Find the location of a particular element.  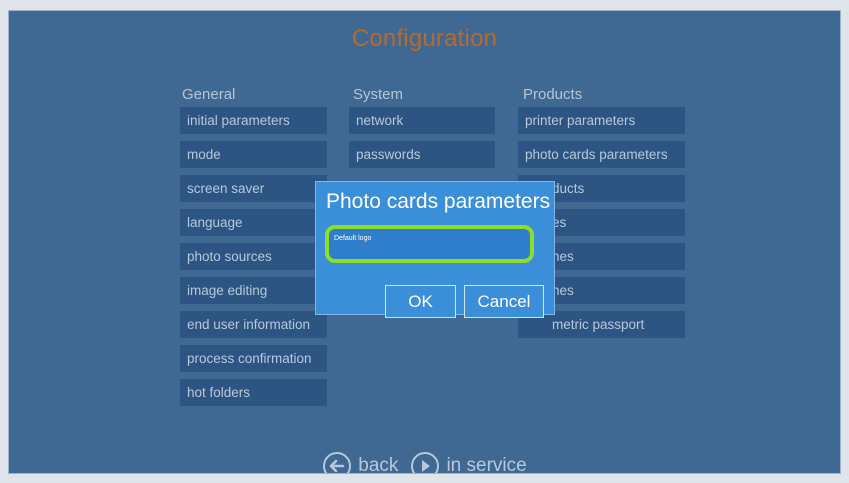

passwords-button: passwords is located at coordinates (422, 154).